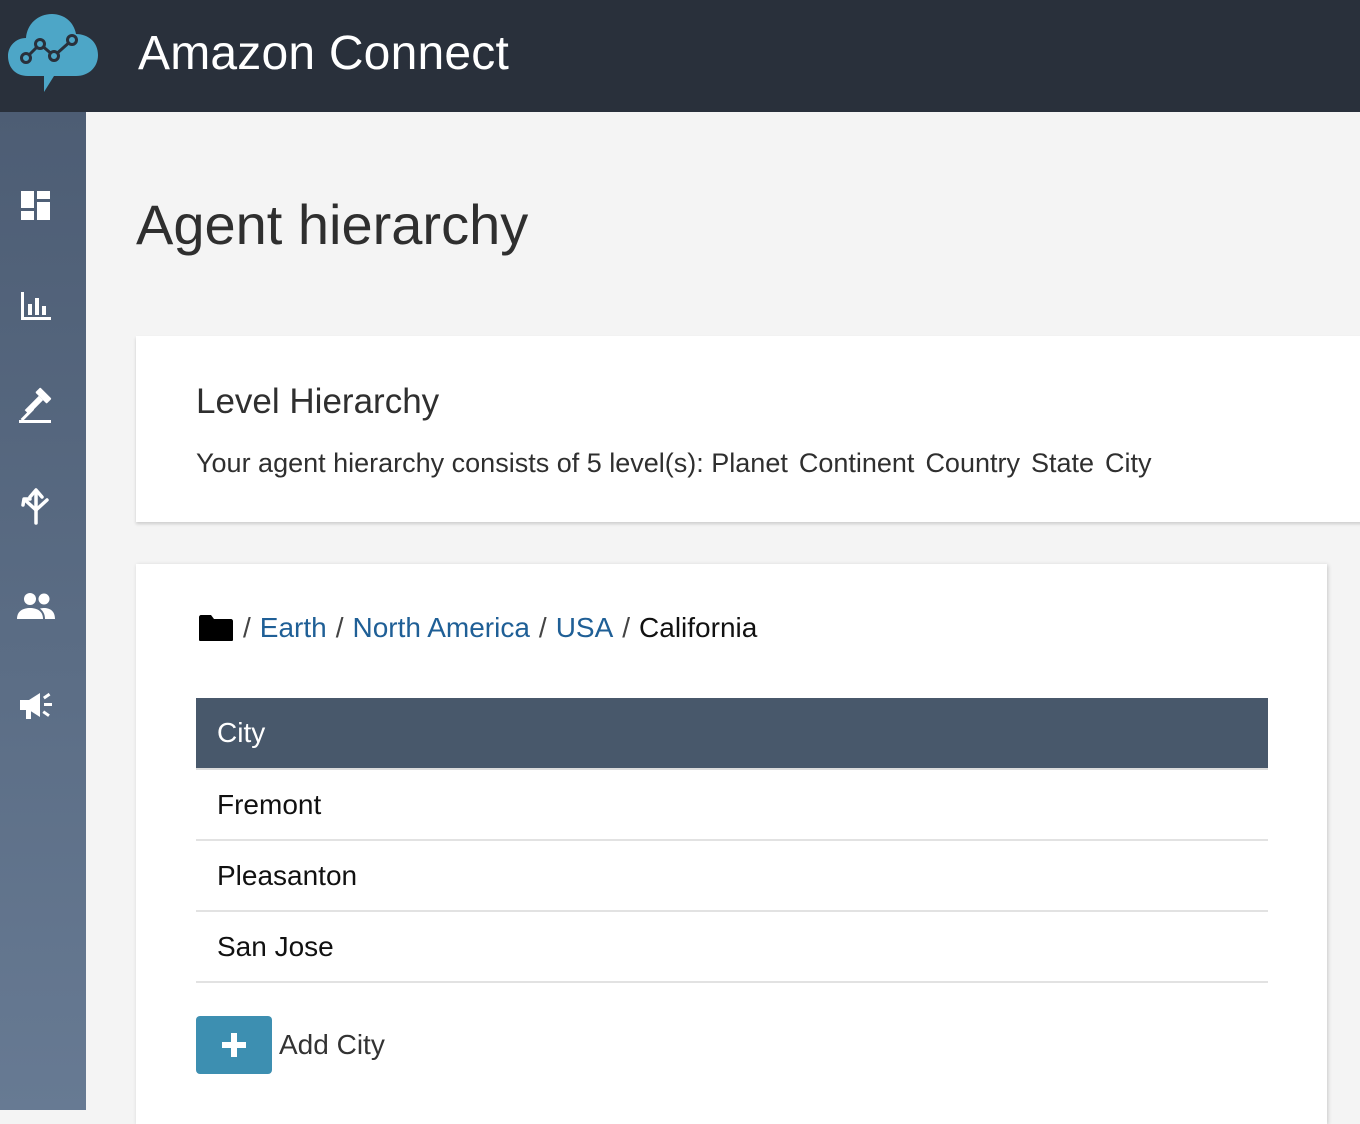 This screenshot has height=1124, width=1360. Describe the element at coordinates (36, 706) in the screenshot. I see `campaigns-megaphone-icon` at that location.